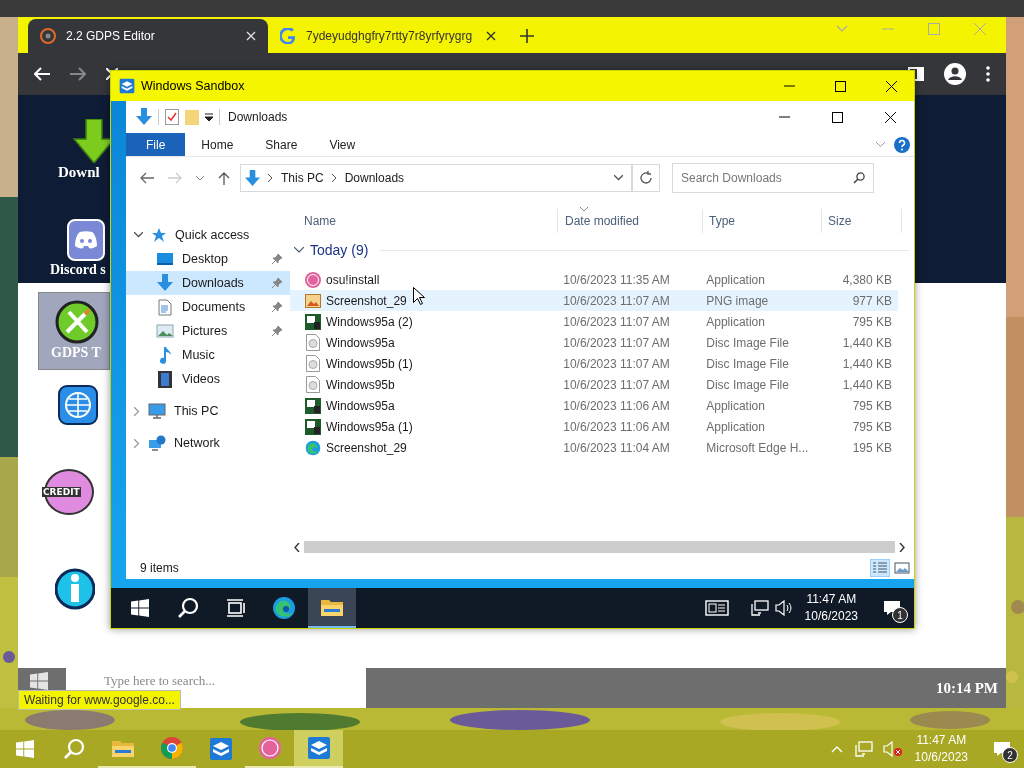 The image size is (1024, 768). I want to click on file-row: osu!install 10/6/2023 11:35 AM Application 4,380 KB, so click(594, 279).